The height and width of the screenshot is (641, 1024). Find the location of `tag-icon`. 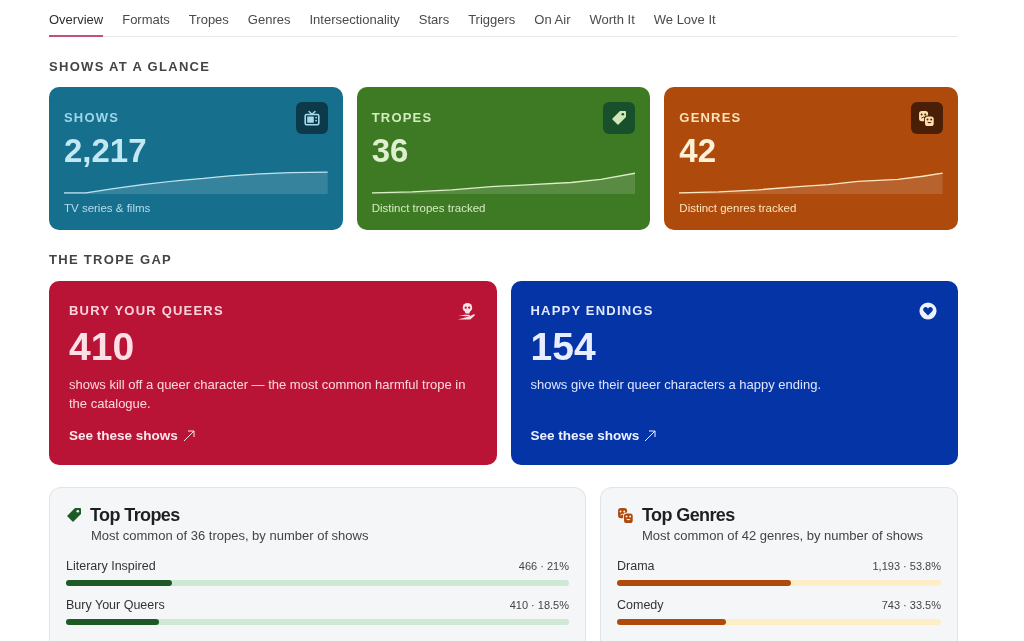

tag-icon is located at coordinates (619, 118).